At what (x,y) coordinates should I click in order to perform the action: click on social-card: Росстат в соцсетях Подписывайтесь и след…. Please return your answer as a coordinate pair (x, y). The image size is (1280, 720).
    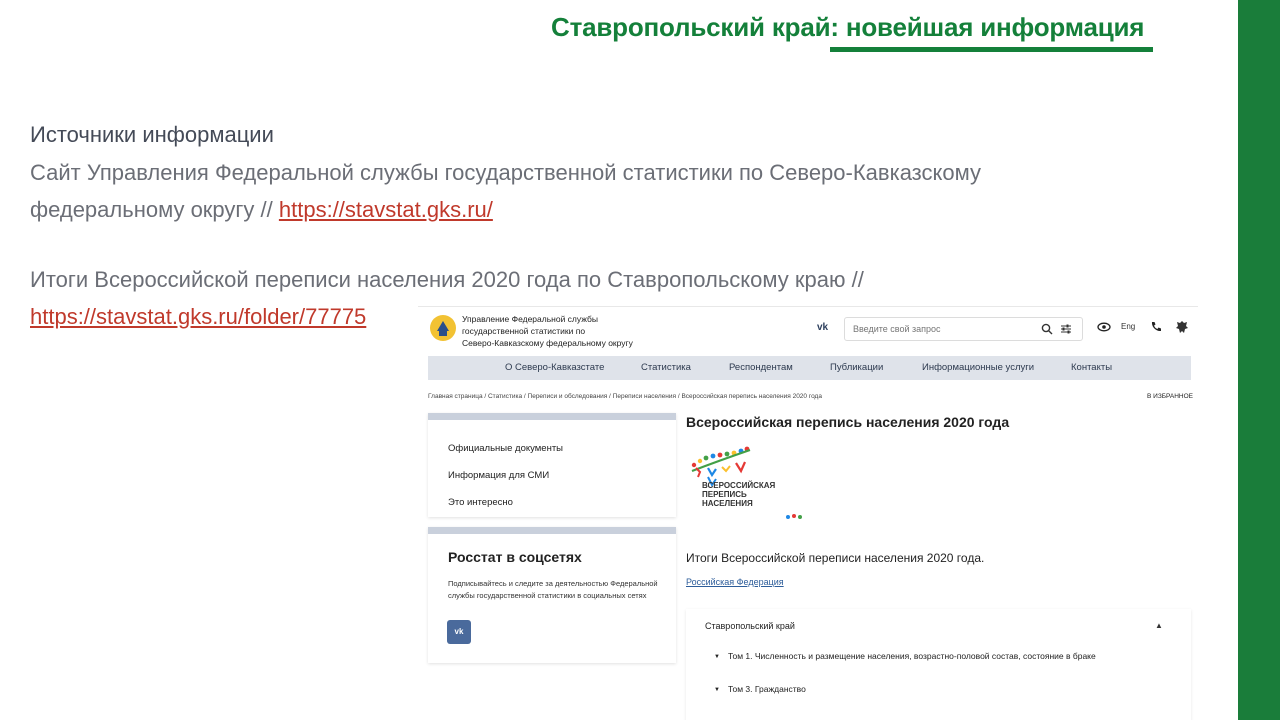
    Looking at the image, I should click on (552, 595).